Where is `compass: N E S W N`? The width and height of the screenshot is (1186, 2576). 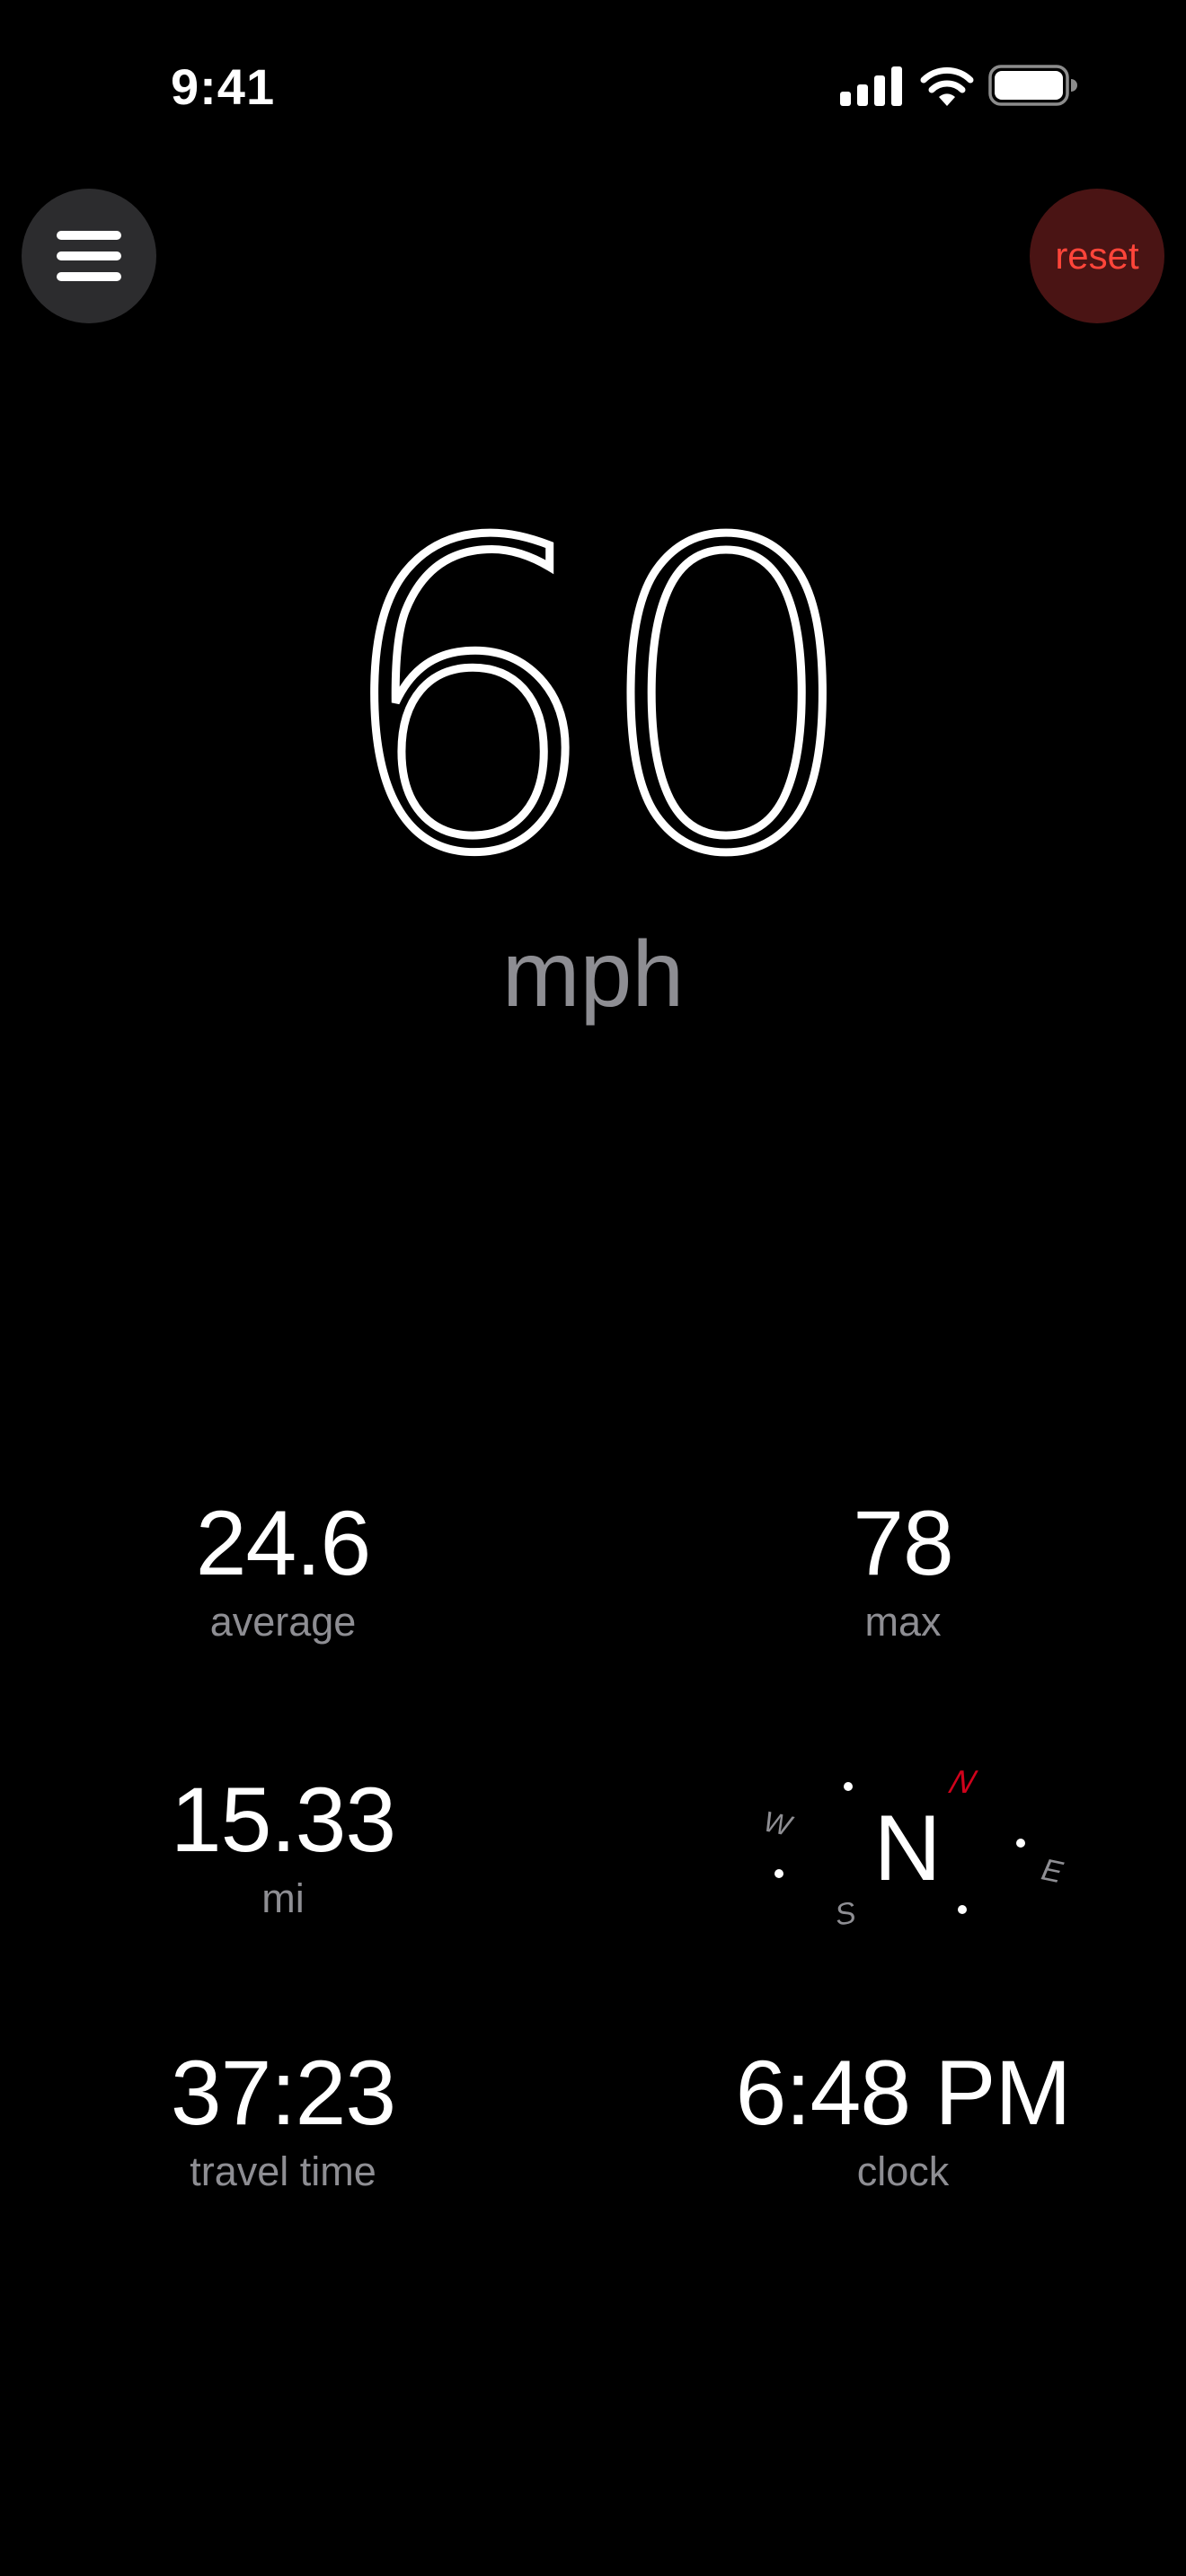 compass: N E S W N is located at coordinates (907, 1859).